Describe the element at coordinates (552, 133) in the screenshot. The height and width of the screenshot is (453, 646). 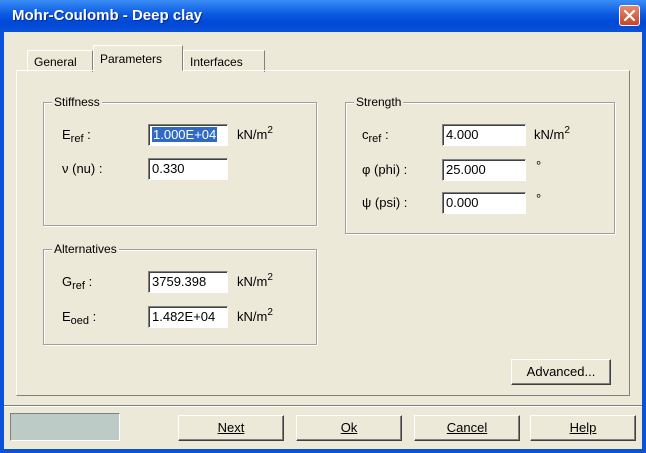
I see `cref-unit: kN/m2` at that location.